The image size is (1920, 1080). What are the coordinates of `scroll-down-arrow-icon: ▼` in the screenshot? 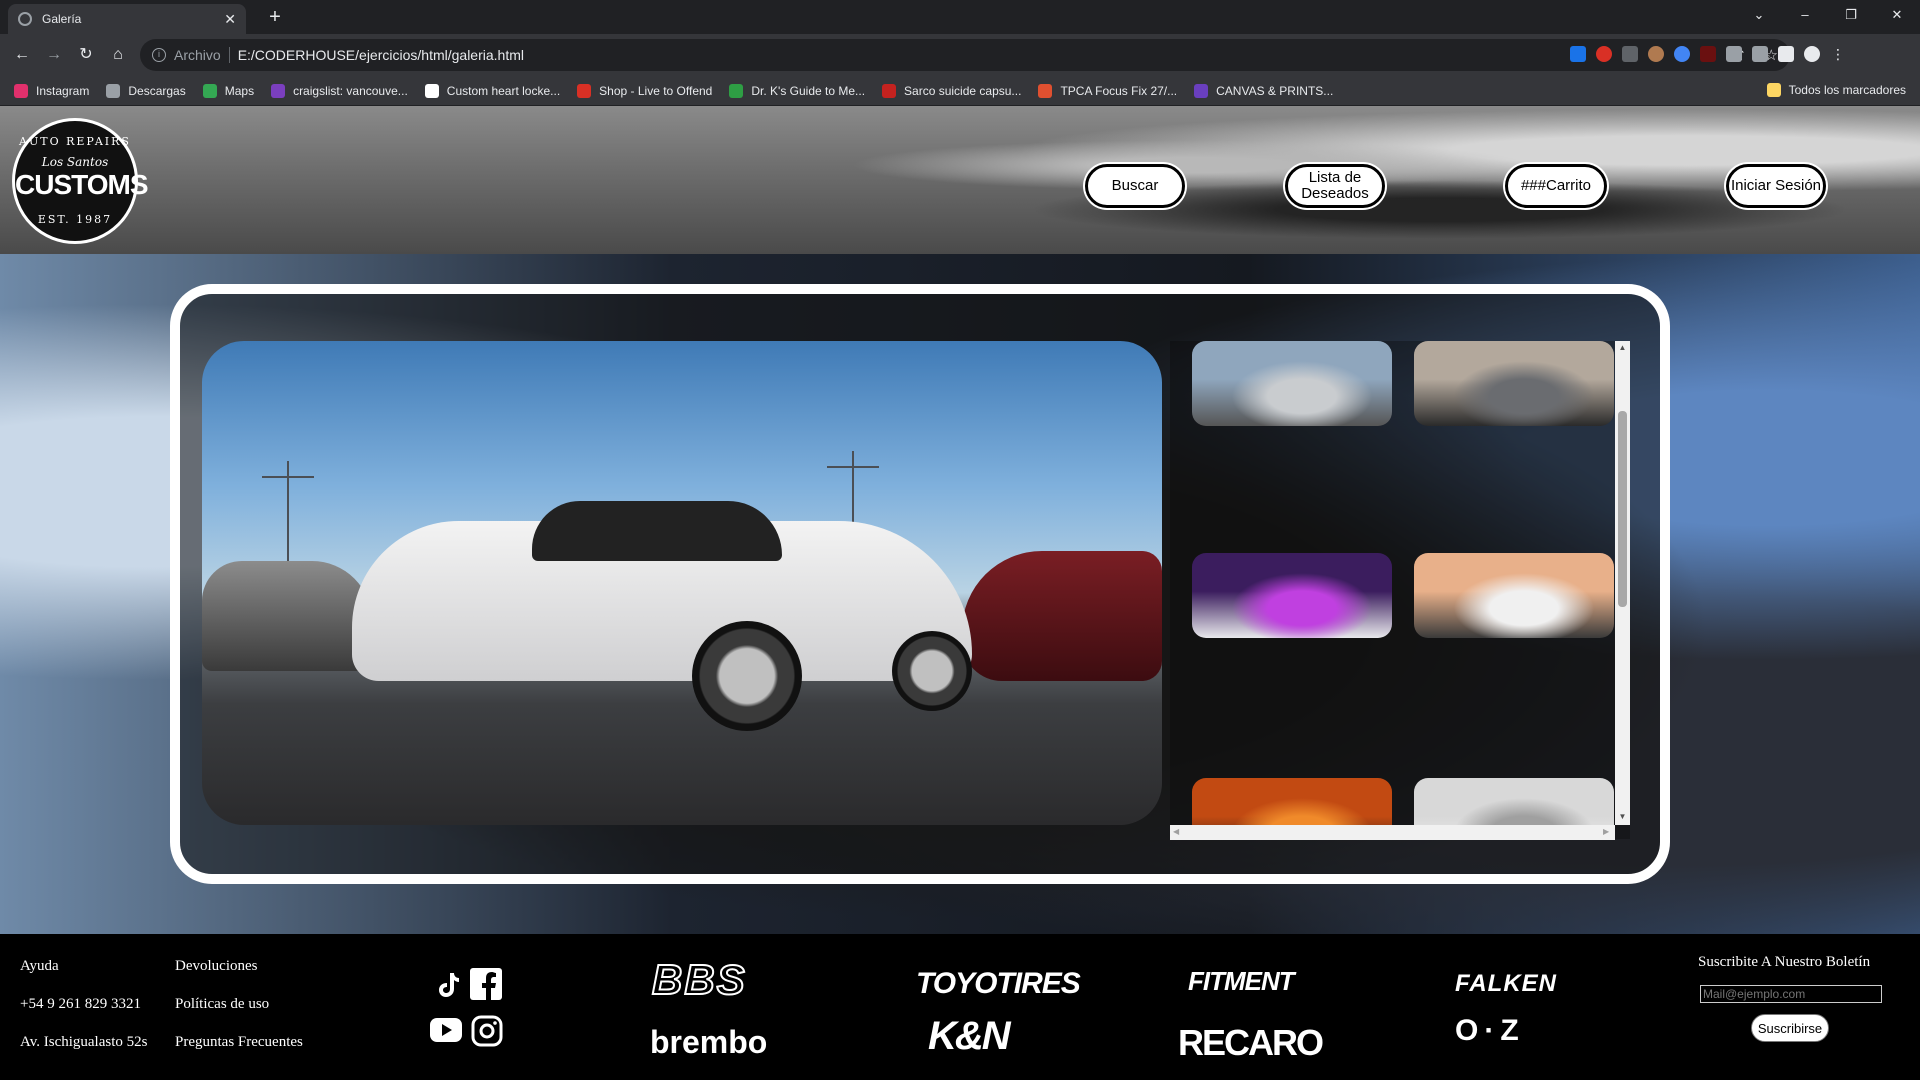 It's located at (1622, 816).